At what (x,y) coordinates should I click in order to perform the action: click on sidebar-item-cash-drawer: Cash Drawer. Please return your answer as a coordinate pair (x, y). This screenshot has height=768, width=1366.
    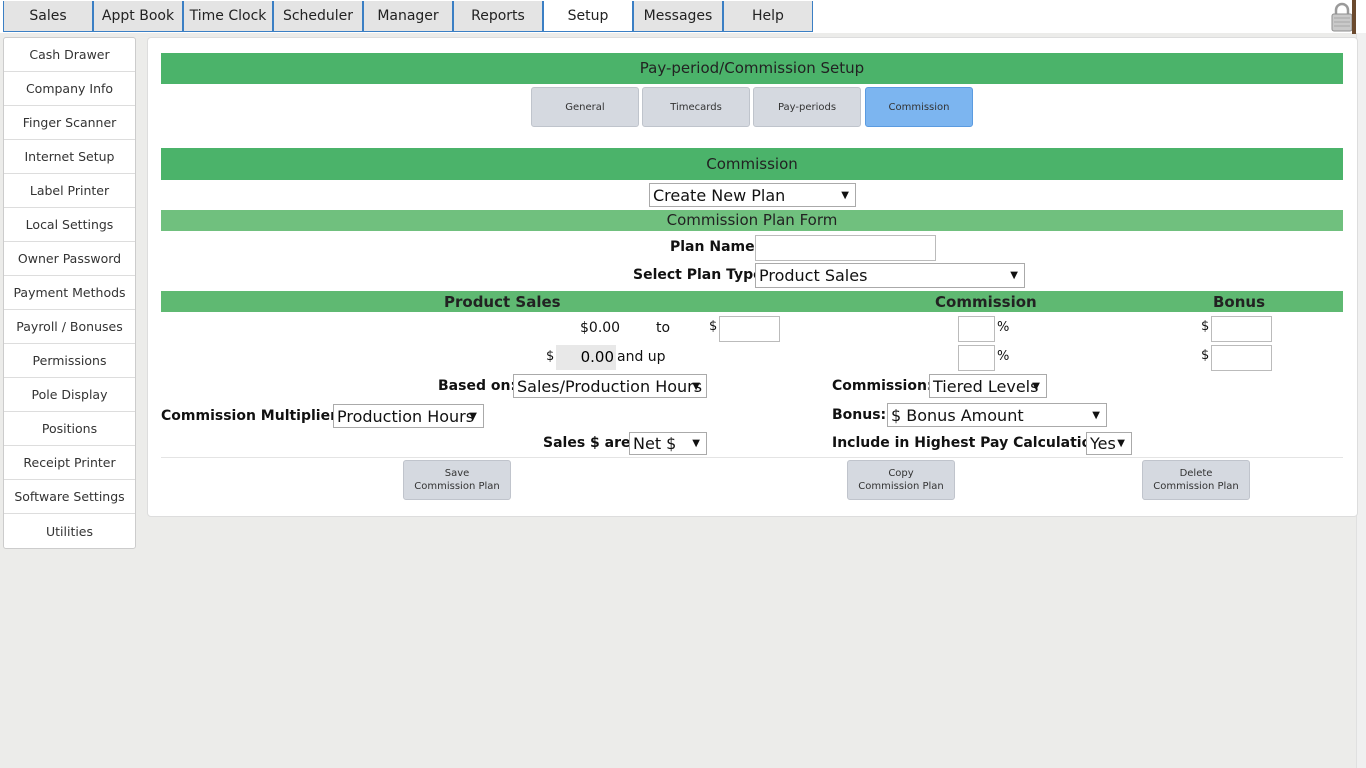
    Looking at the image, I should click on (69, 55).